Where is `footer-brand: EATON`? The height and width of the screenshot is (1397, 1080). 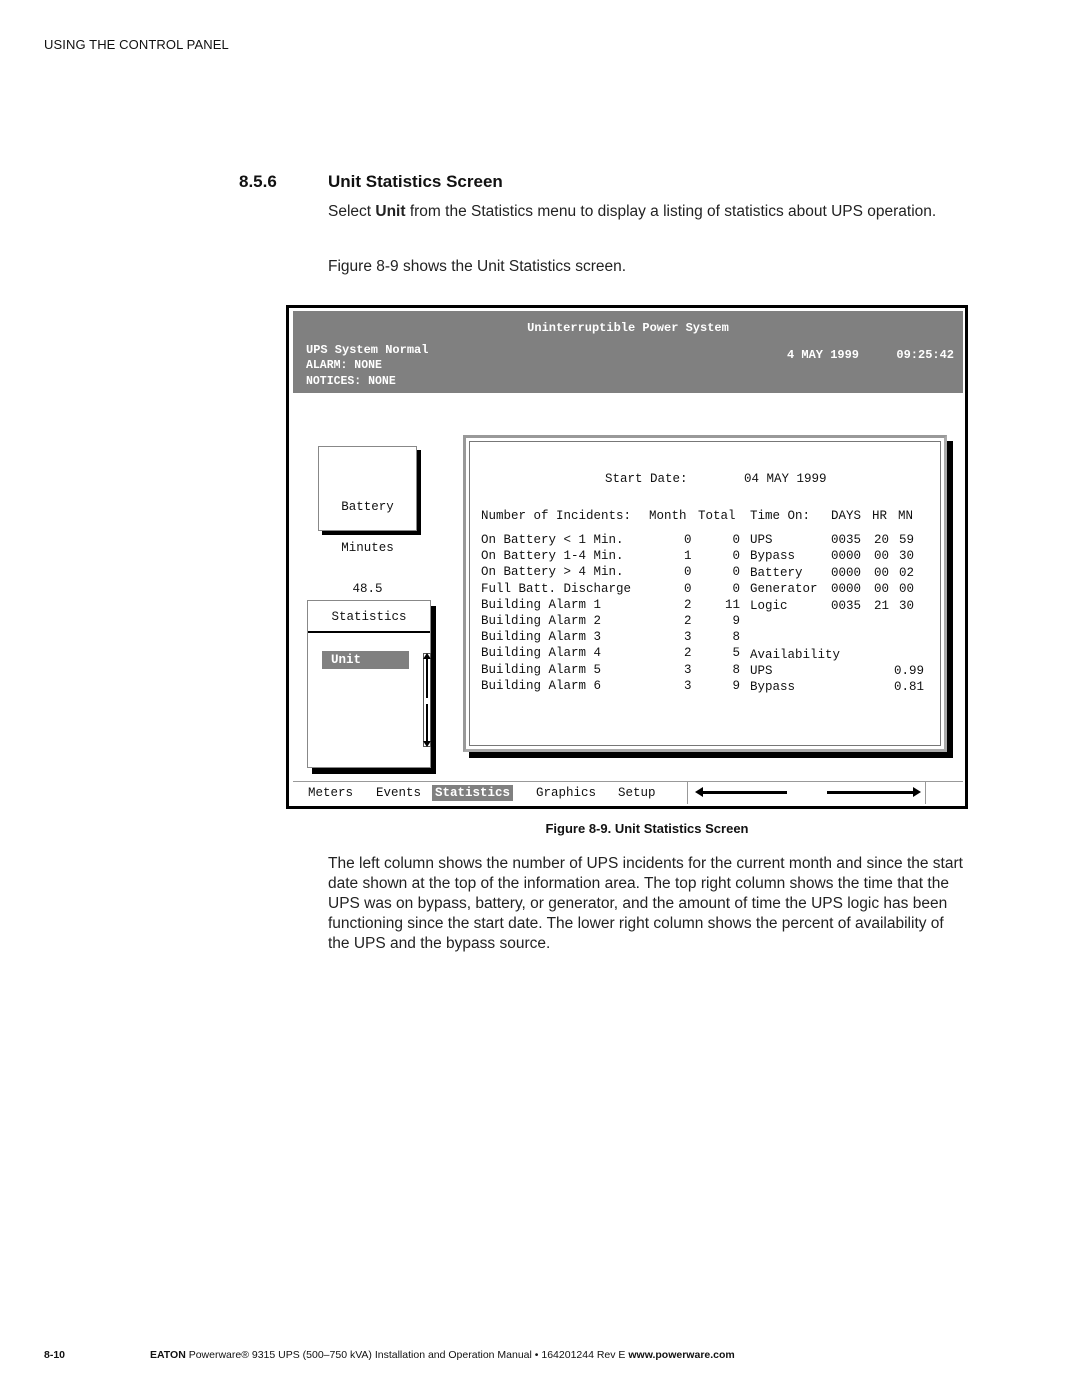 footer-brand: EATON is located at coordinates (168, 1355).